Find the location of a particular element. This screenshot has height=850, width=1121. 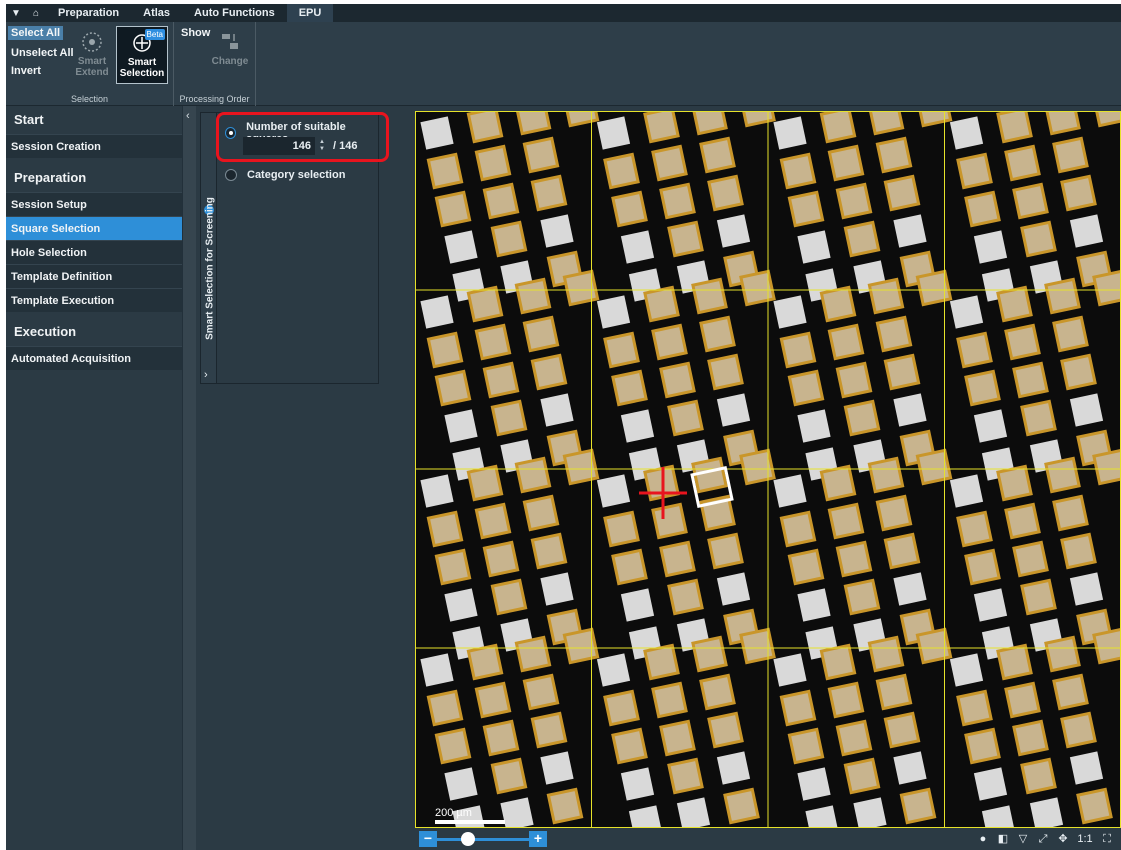

tab-preparation: Preparation is located at coordinates (88, 13).